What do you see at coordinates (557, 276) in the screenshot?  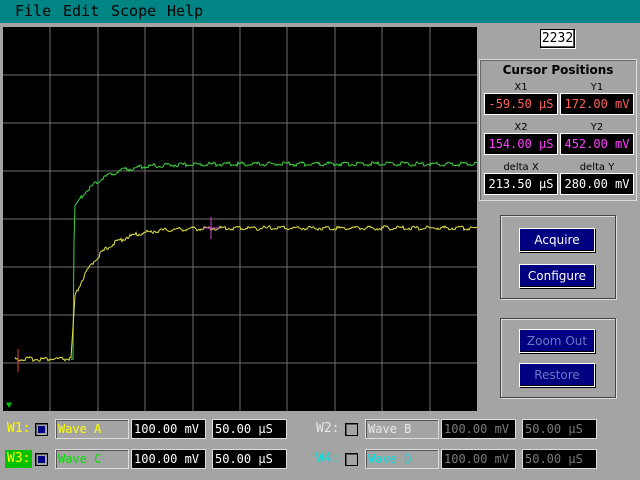 I see `configure-button: Configure` at bounding box center [557, 276].